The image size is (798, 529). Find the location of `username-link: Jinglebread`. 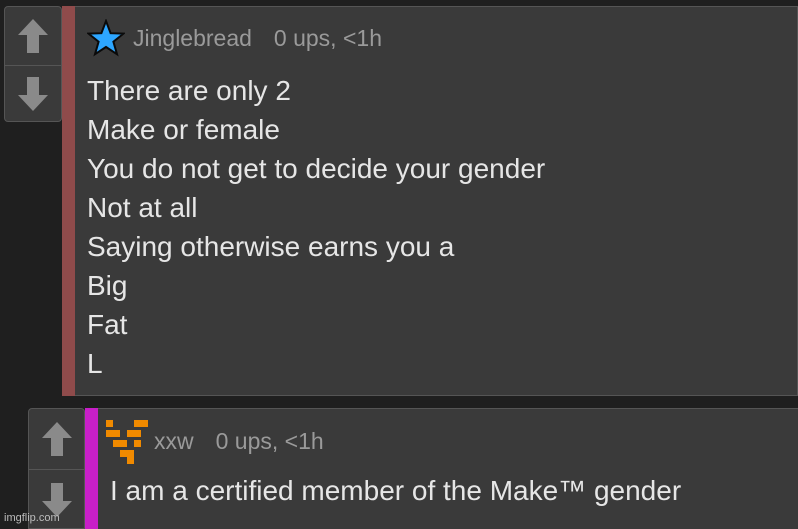

username-link: Jinglebread is located at coordinates (192, 38).